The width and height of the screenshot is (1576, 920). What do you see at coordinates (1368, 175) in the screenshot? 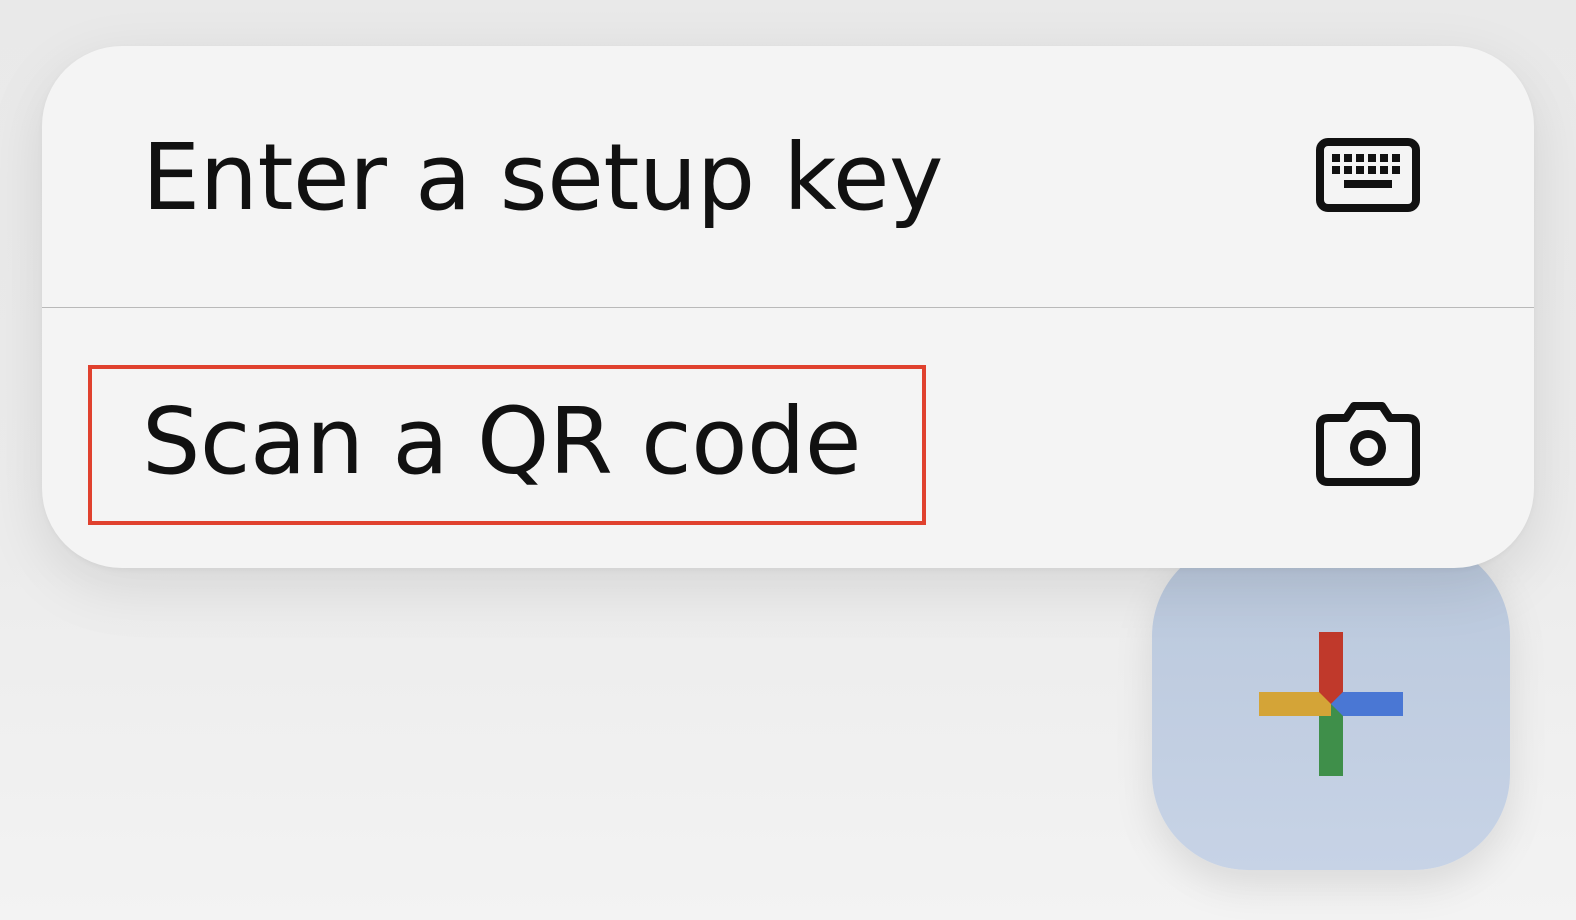
I see `keyboard-icon` at bounding box center [1368, 175].